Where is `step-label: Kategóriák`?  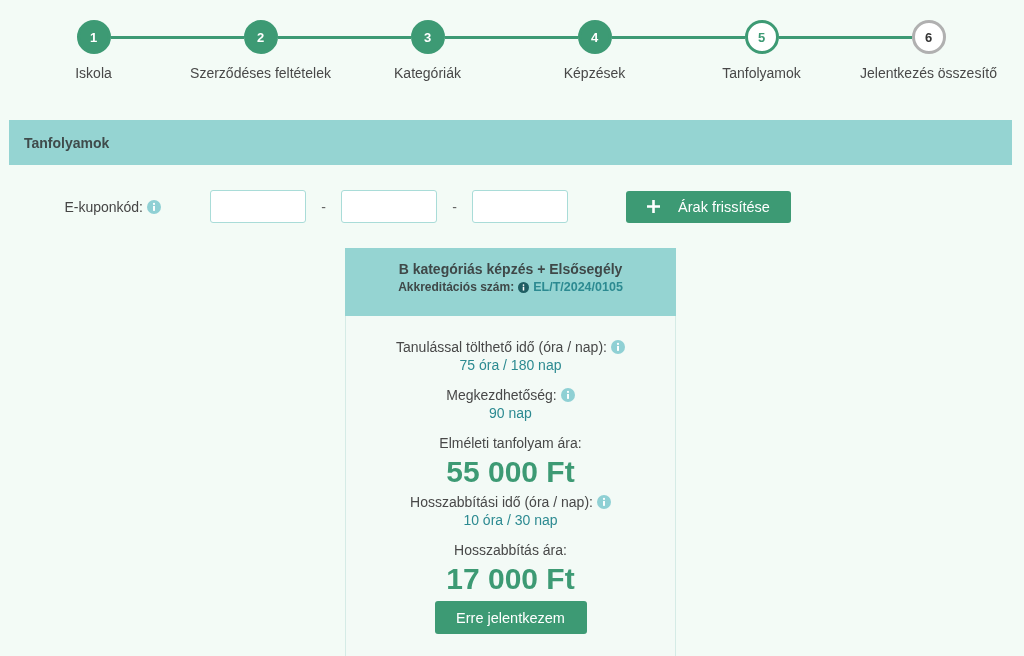 step-label: Kategóriák is located at coordinates (427, 73).